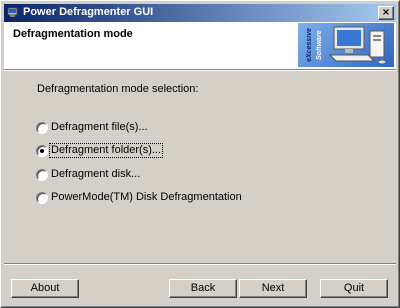 The width and height of the screenshot is (400, 308). I want to click on footer-divider, so click(200, 264).